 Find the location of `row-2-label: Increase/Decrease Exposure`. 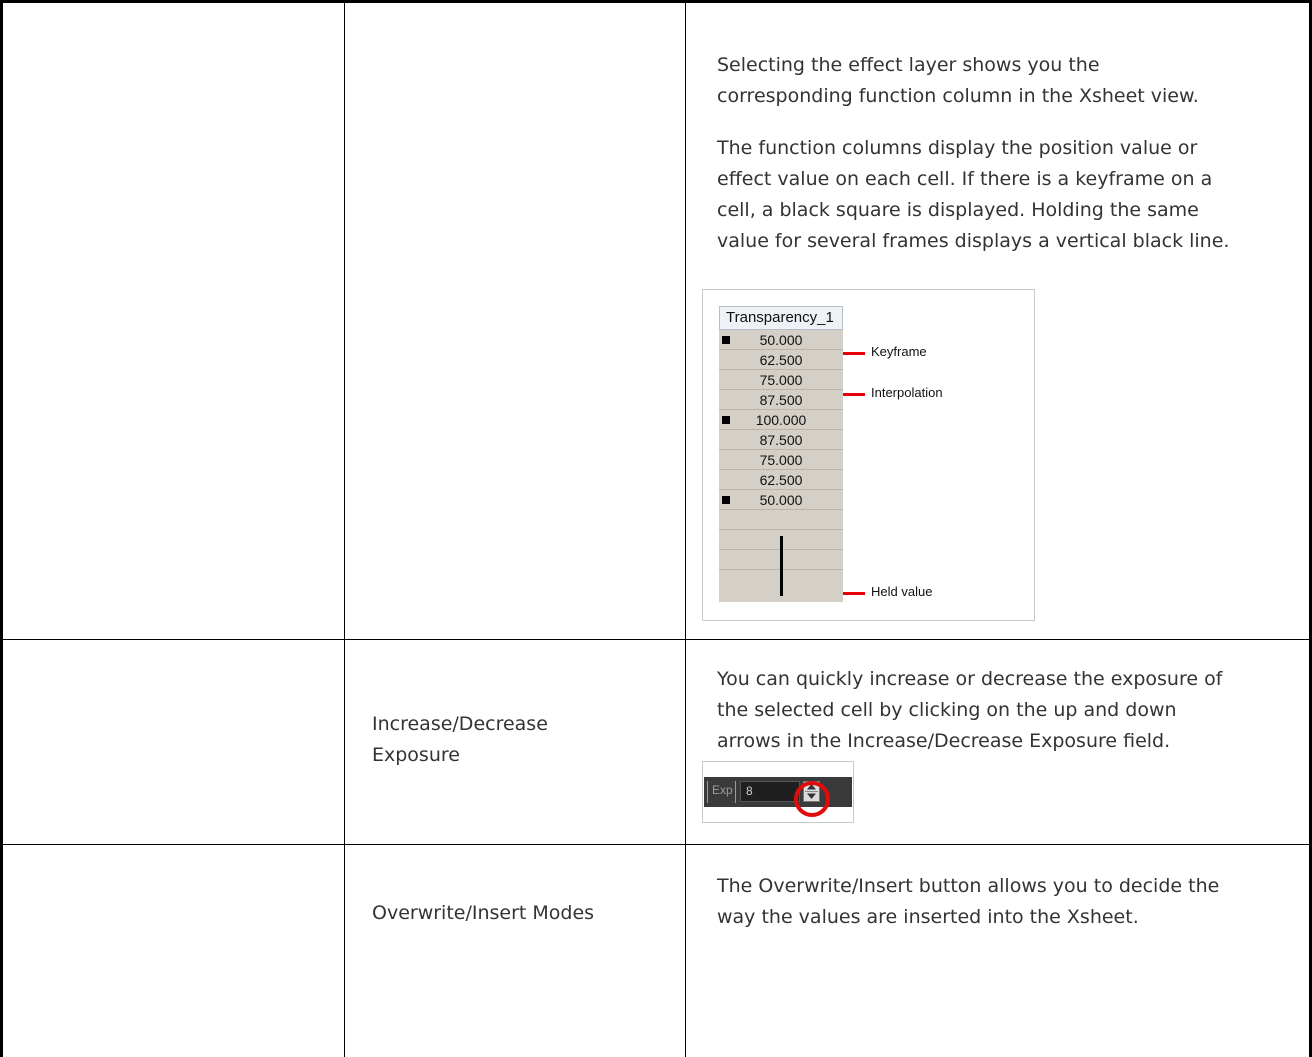

row-2-label: Increase/Decrease Exposure is located at coordinates (460, 740).